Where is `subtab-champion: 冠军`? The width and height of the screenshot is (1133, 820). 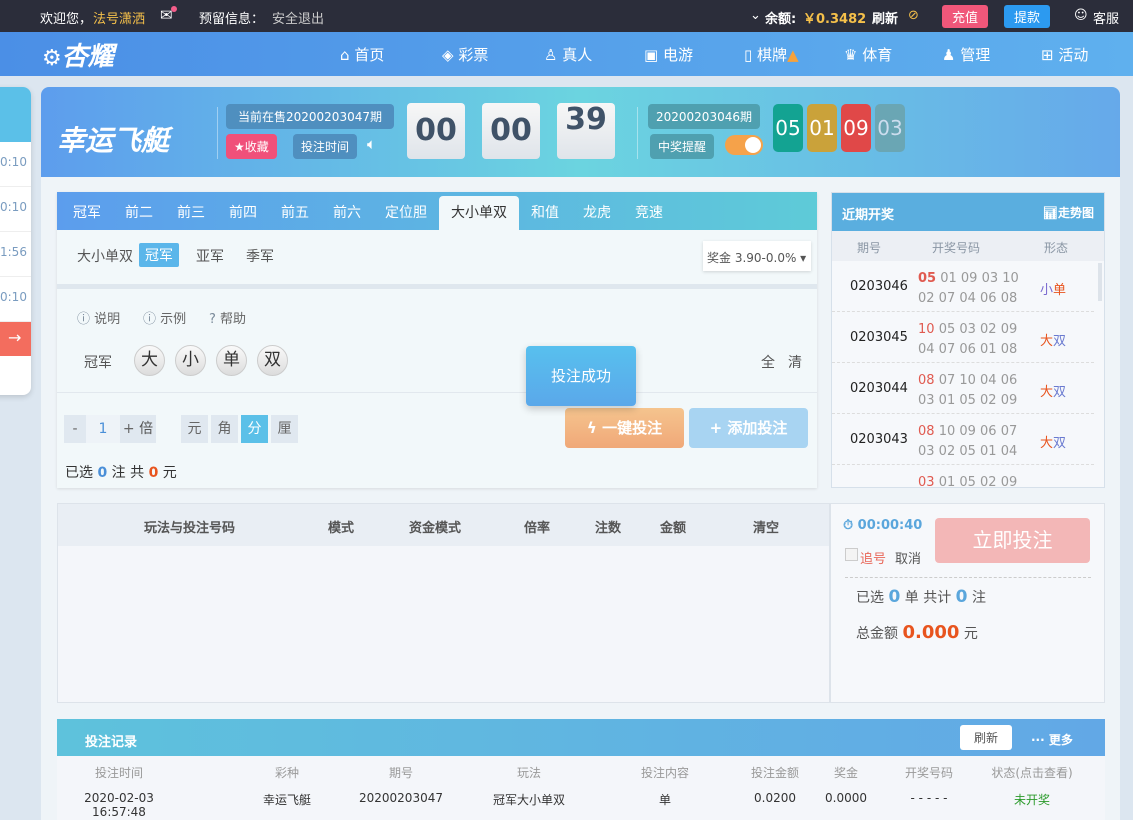 subtab-champion: 冠军 is located at coordinates (159, 255).